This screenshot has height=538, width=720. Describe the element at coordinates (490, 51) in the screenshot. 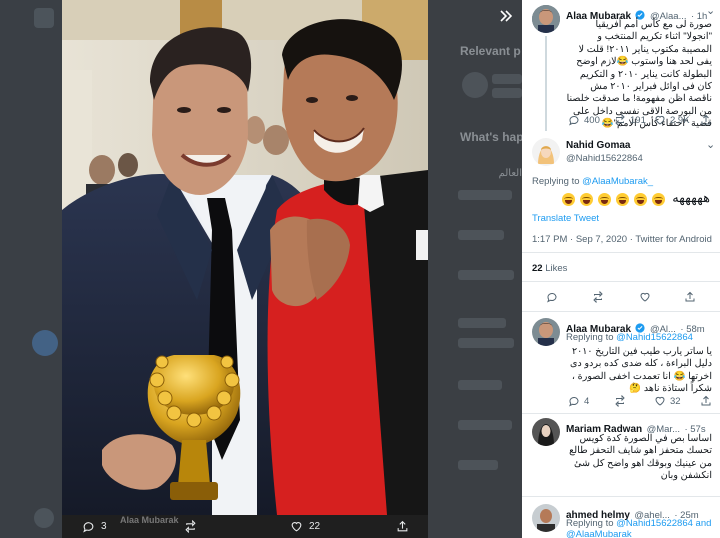

I see `relevant-people-heading: Relevant p` at that location.